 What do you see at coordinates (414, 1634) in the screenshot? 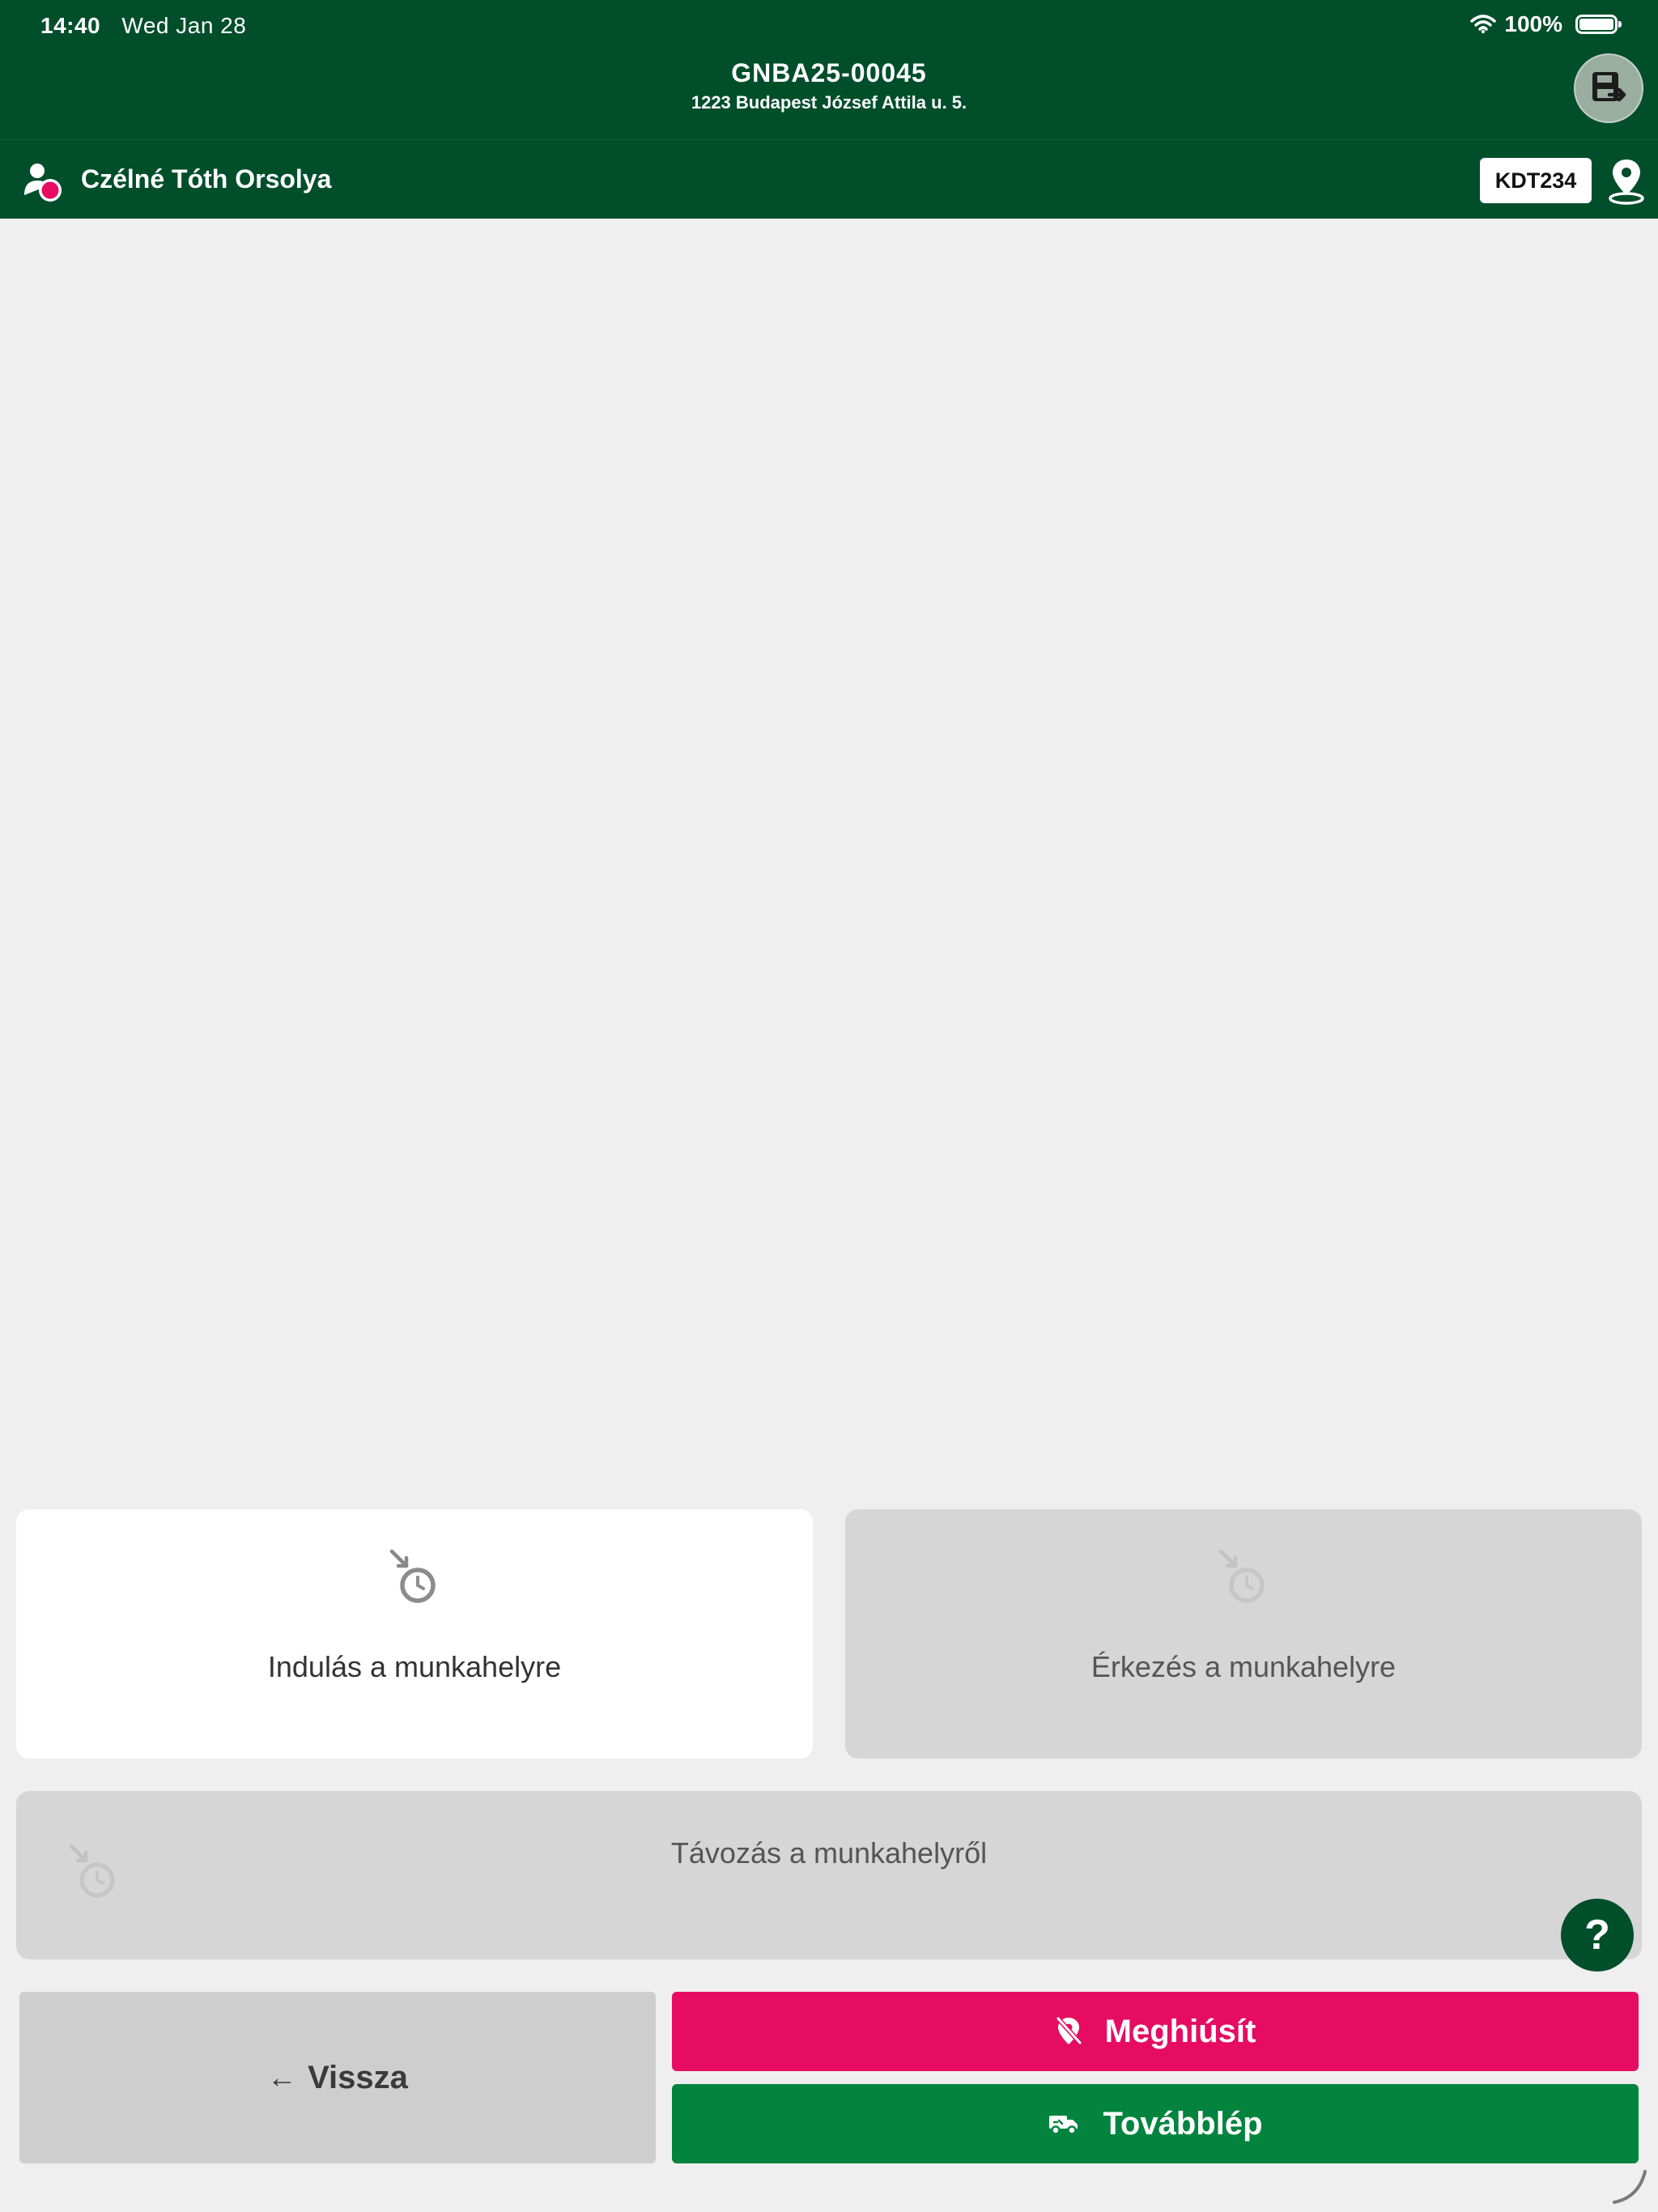
I see `departure-card: Indulás a munkahelyre` at bounding box center [414, 1634].